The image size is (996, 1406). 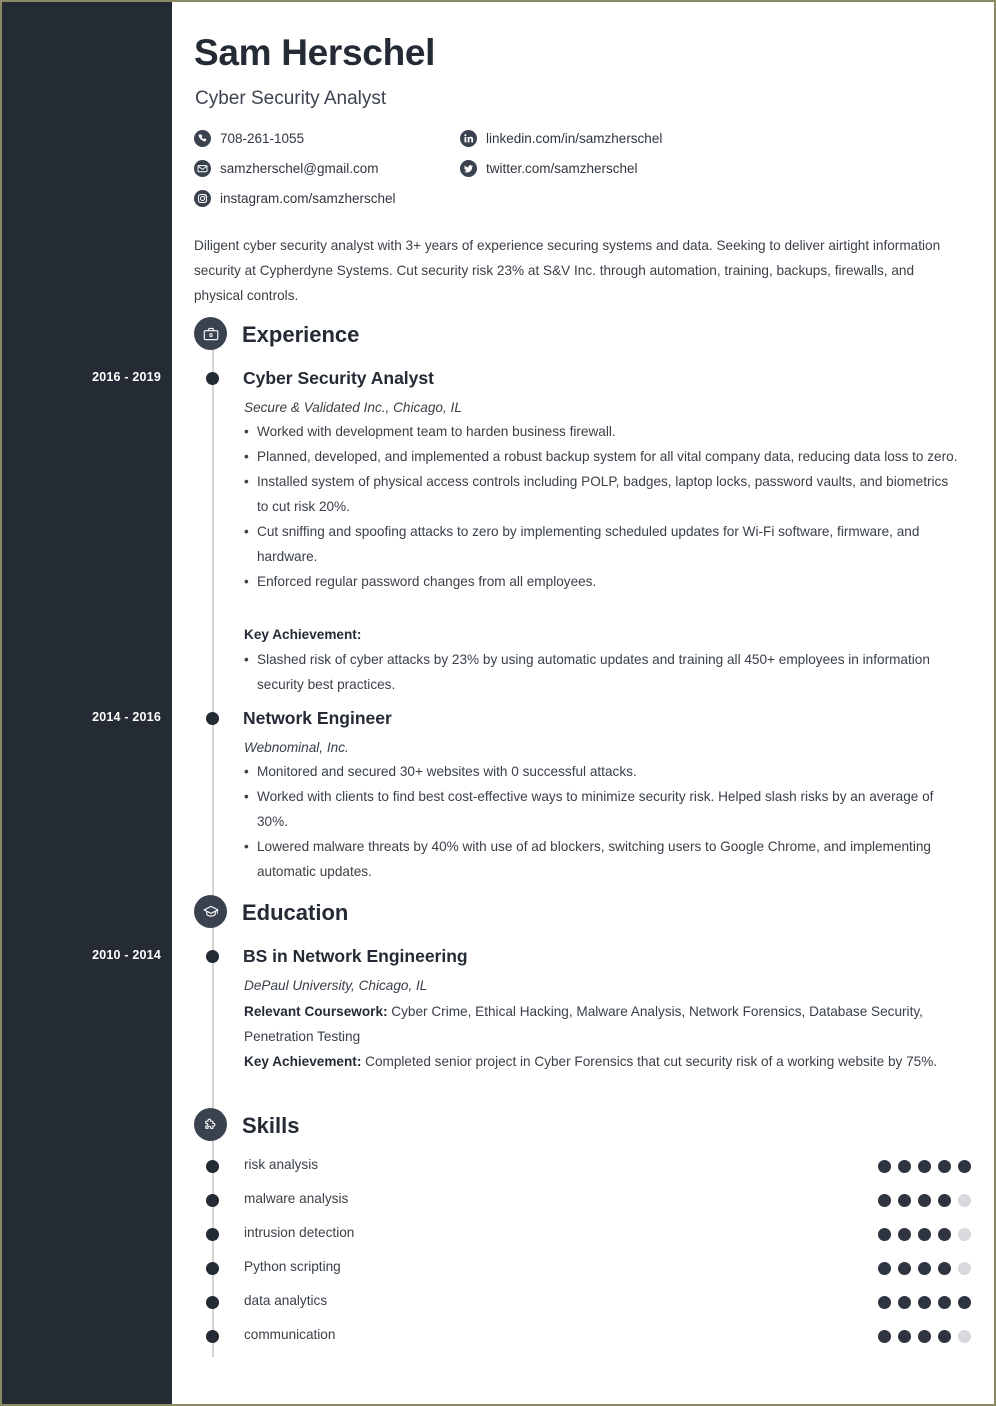 I want to click on skill-name: intrusion detection, so click(x=299, y=1232).